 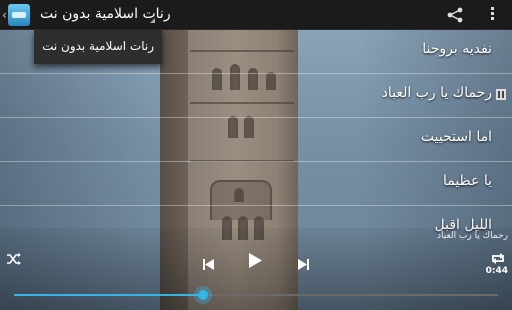 What do you see at coordinates (256, 140) in the screenshot?
I see `list-item: اما استحييت` at bounding box center [256, 140].